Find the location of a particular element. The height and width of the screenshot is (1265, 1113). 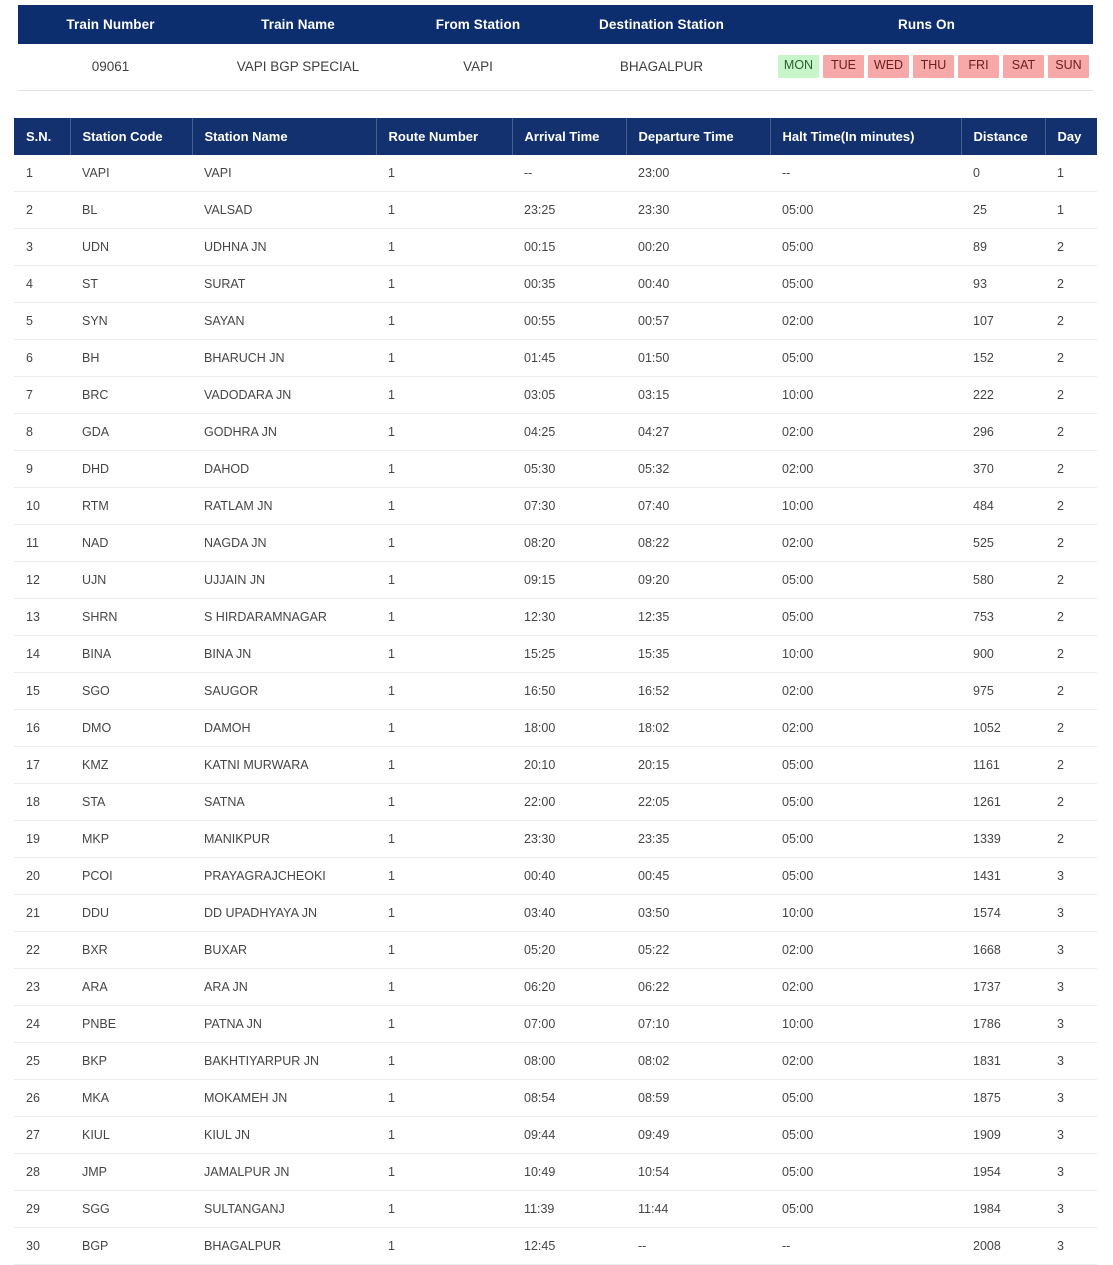

cell-station-code: KIUL is located at coordinates (131, 1135).